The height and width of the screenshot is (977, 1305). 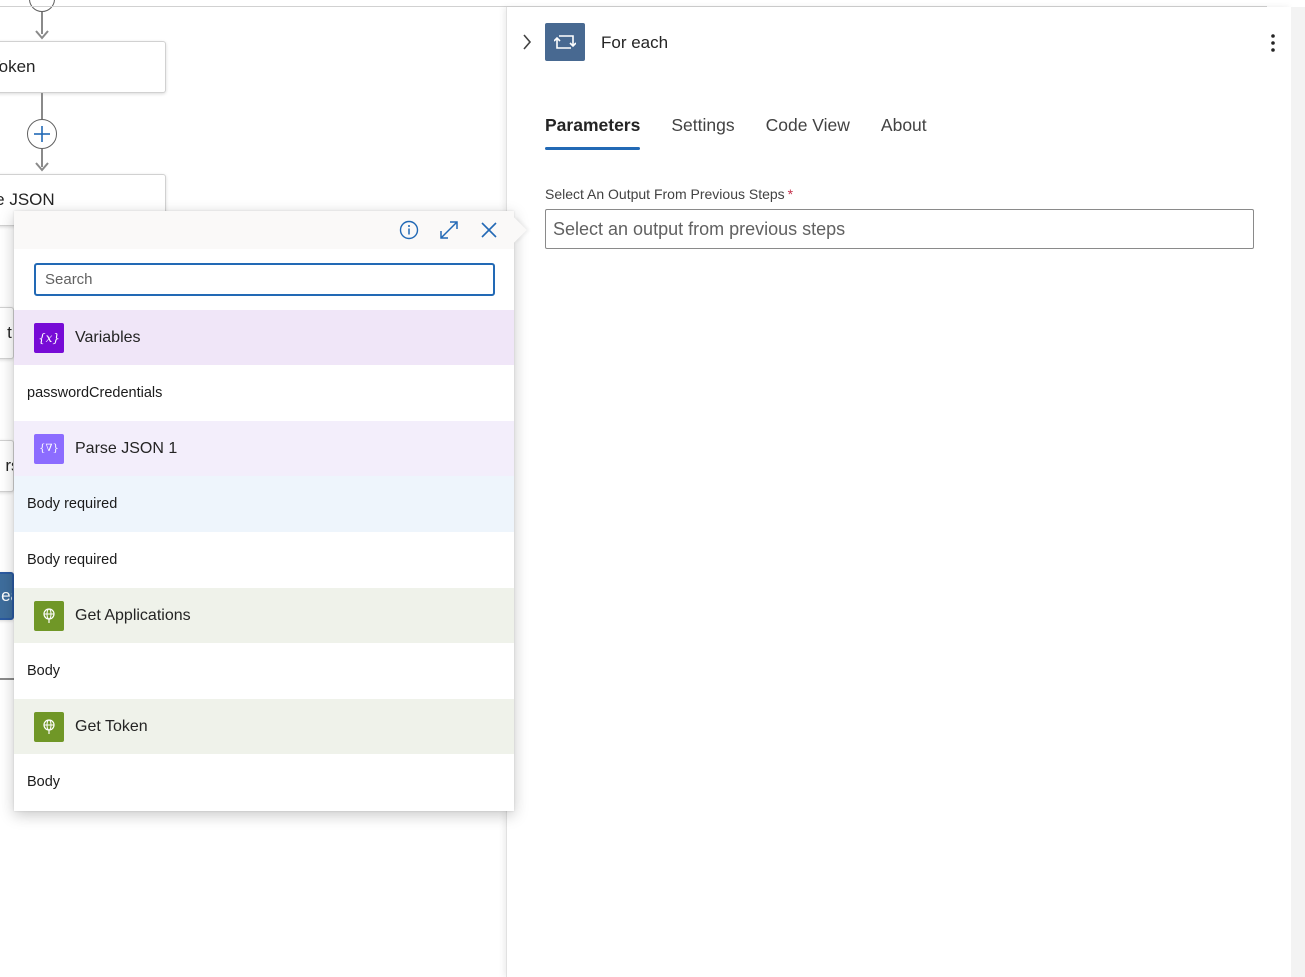 I want to click on tab-about: About, so click(x=904, y=132).